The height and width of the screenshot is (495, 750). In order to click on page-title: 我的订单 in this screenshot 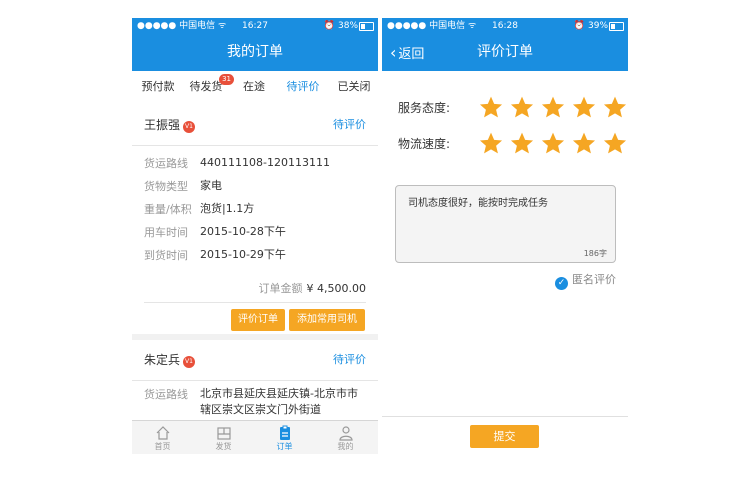, I will do `click(255, 52)`.